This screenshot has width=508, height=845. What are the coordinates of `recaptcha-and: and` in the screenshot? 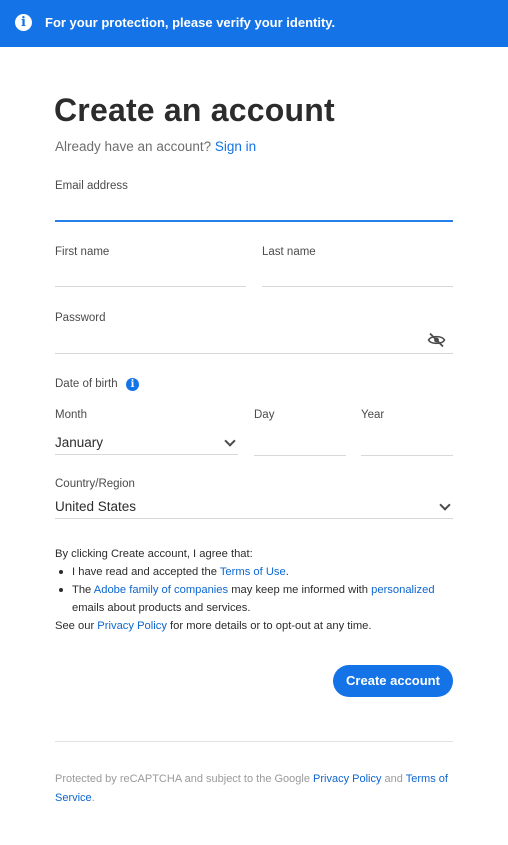 It's located at (393, 779).